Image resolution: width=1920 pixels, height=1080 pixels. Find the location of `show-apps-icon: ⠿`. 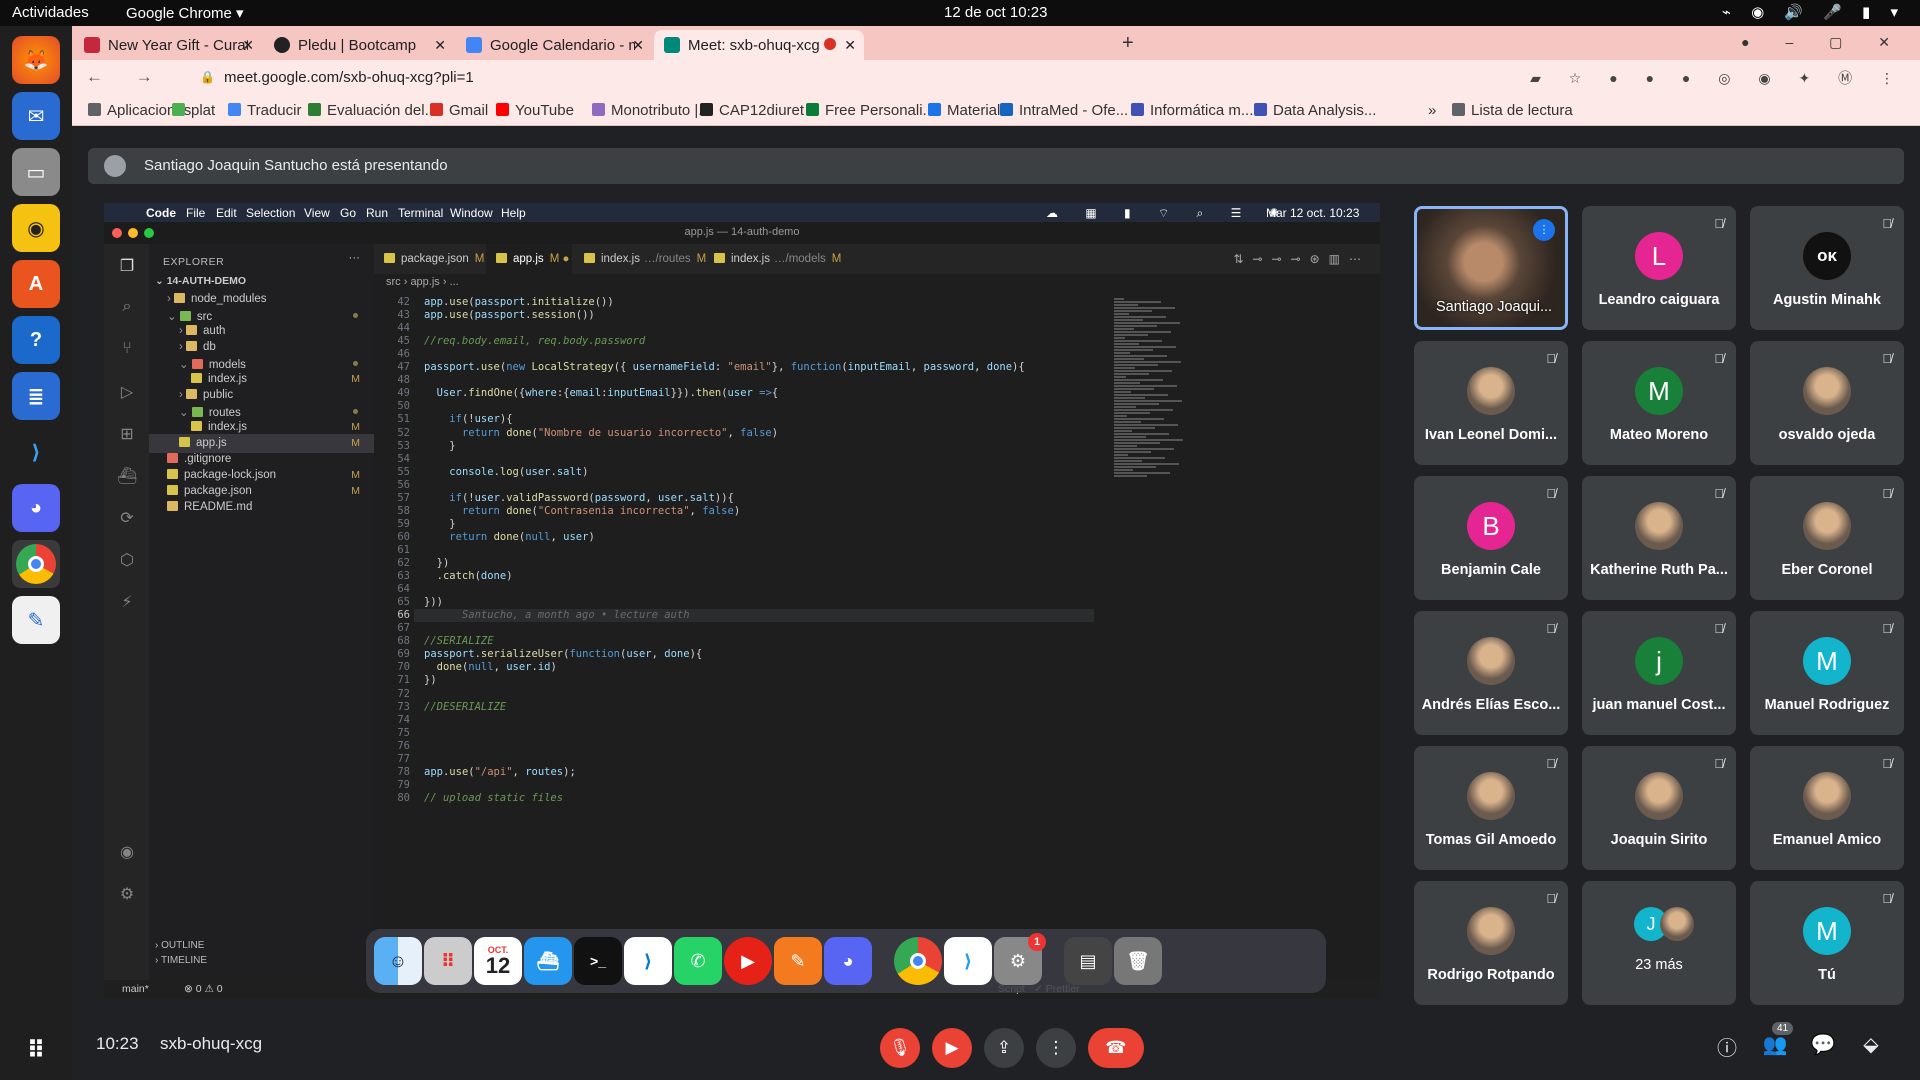

show-apps-icon: ⠿ is located at coordinates (36, 1050).